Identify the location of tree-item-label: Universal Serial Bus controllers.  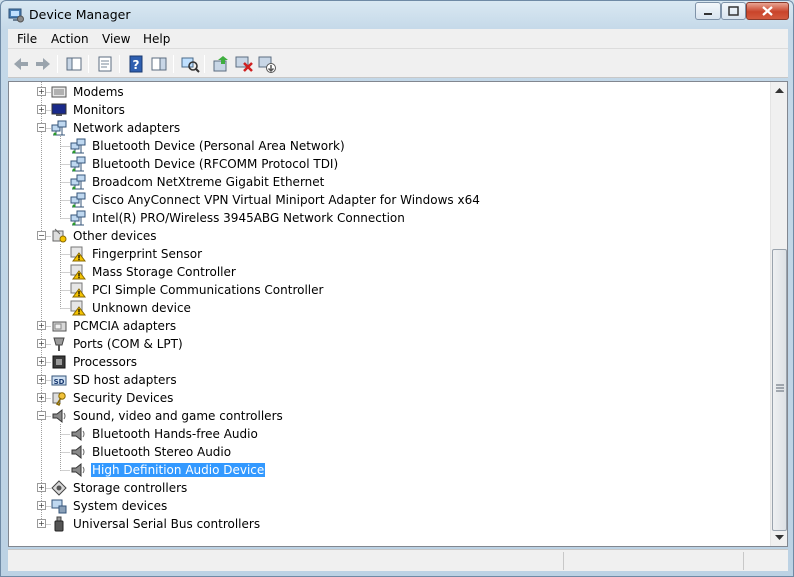
(166, 524).